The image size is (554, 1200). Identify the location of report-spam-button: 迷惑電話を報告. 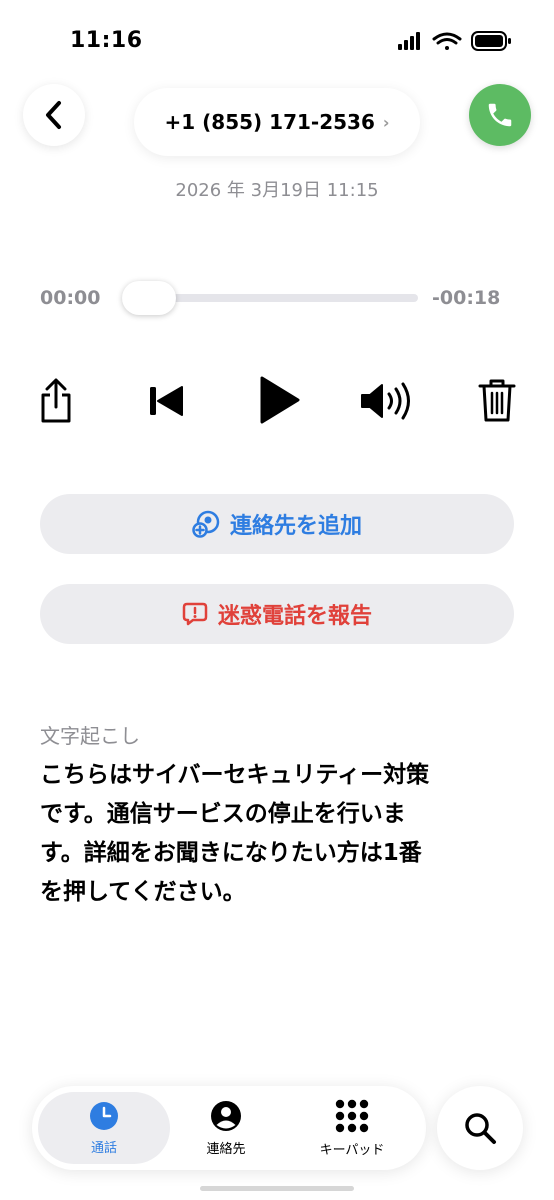
(277, 614).